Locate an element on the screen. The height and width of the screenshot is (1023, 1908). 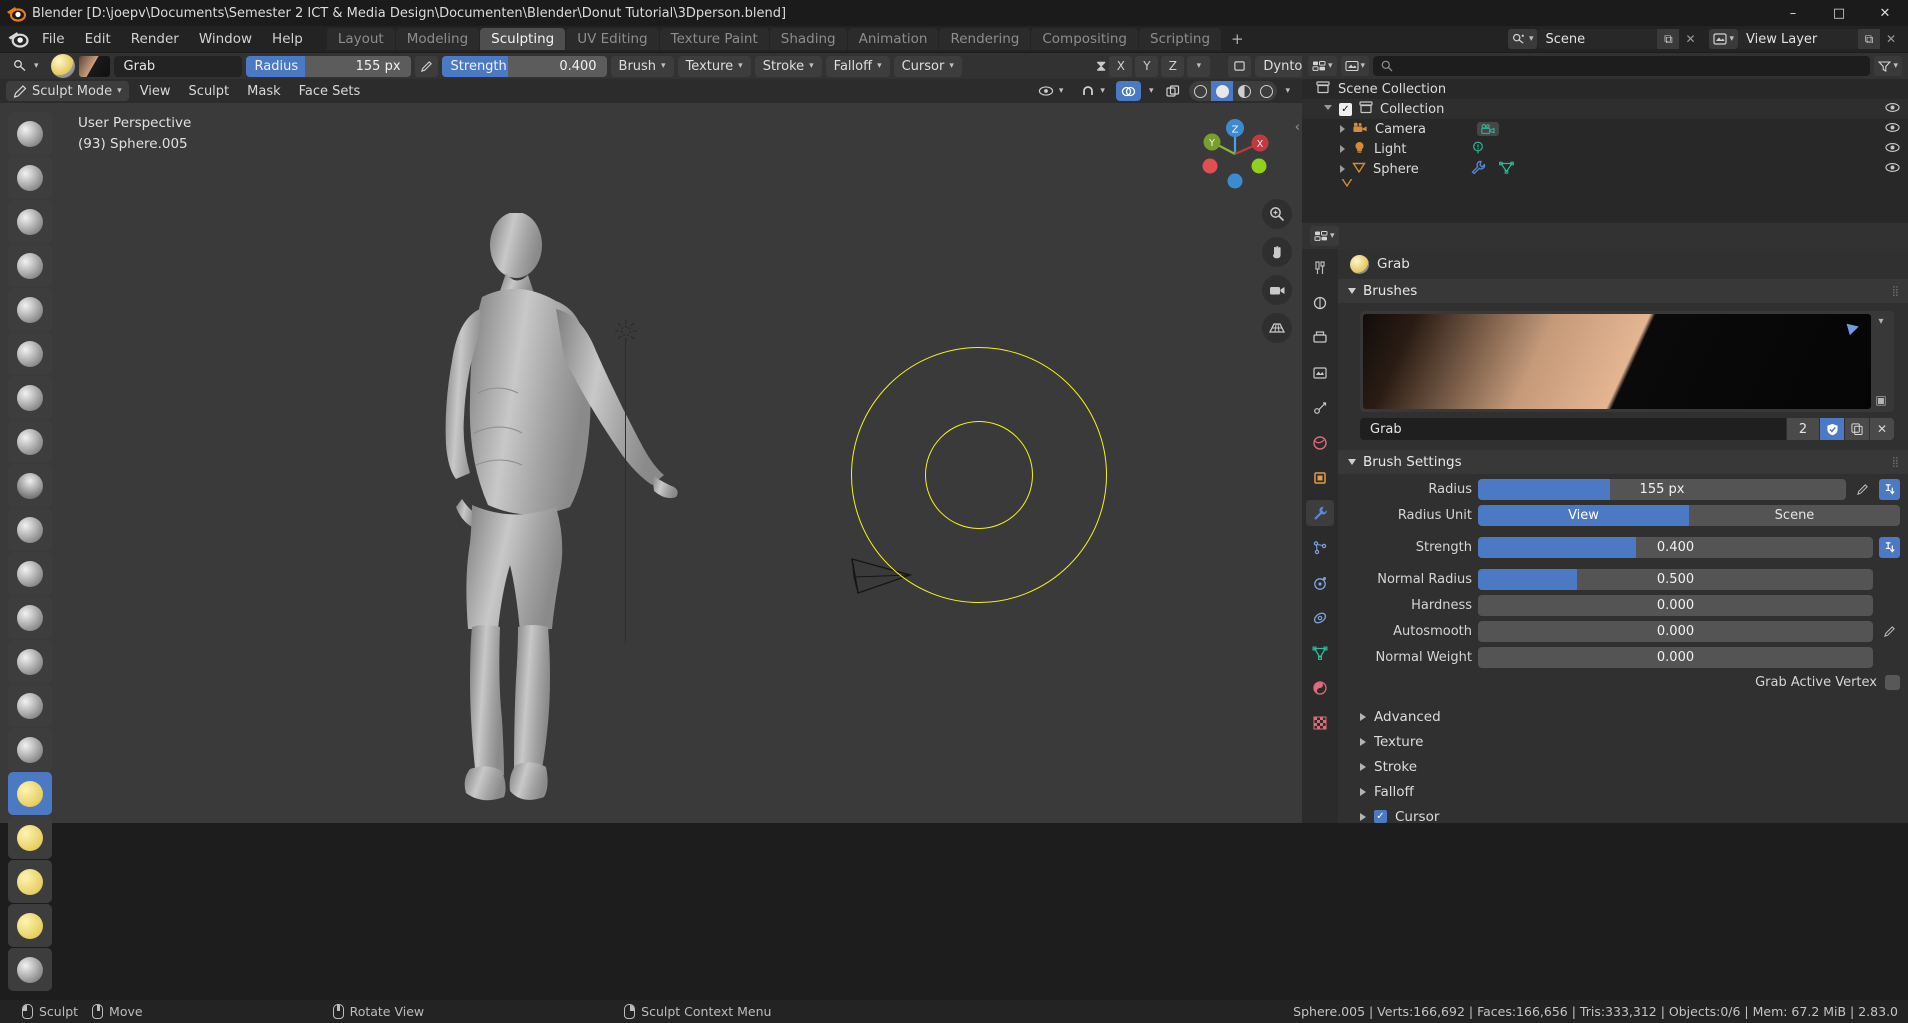
autosmooth-value-slider: 0.000 is located at coordinates (1675, 631).